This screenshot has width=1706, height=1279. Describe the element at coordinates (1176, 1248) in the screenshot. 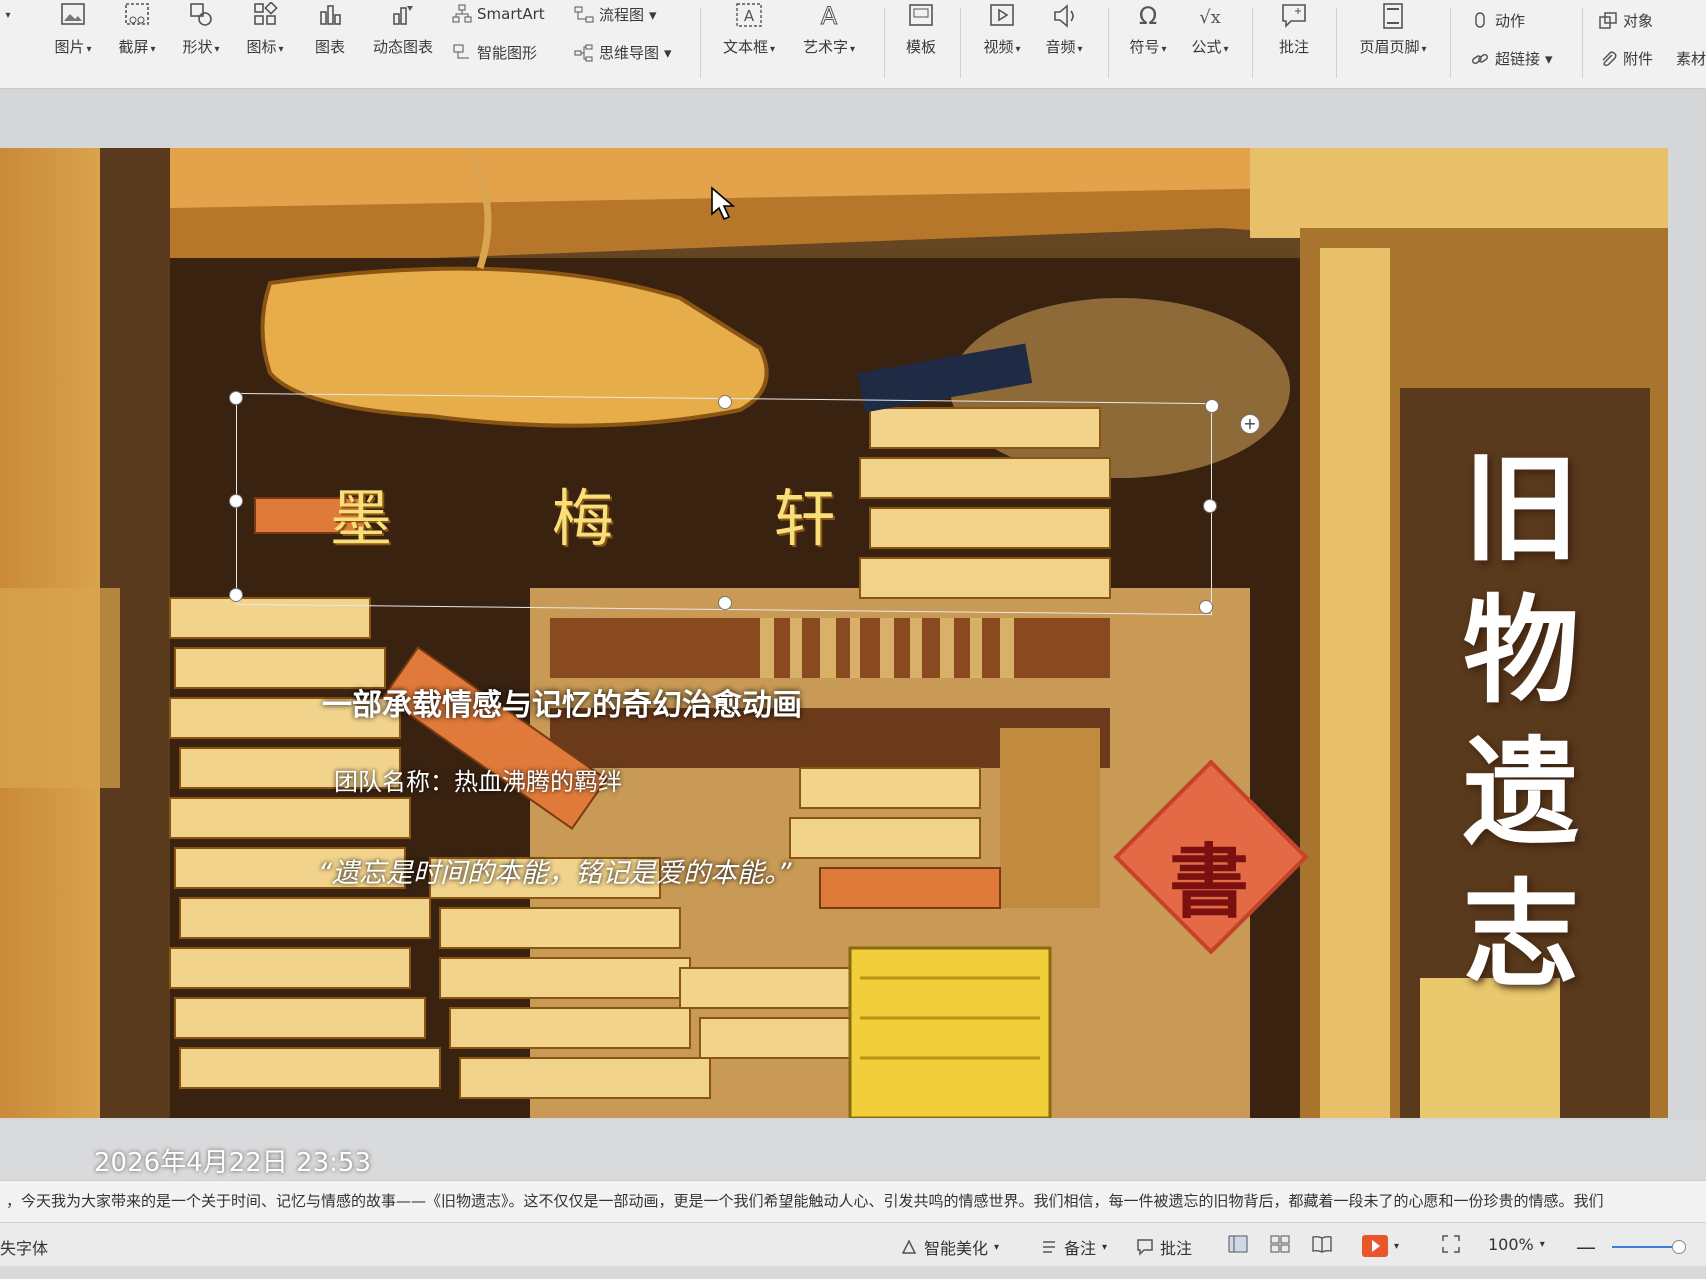

I see `comments-toggle-label: 批注` at that location.